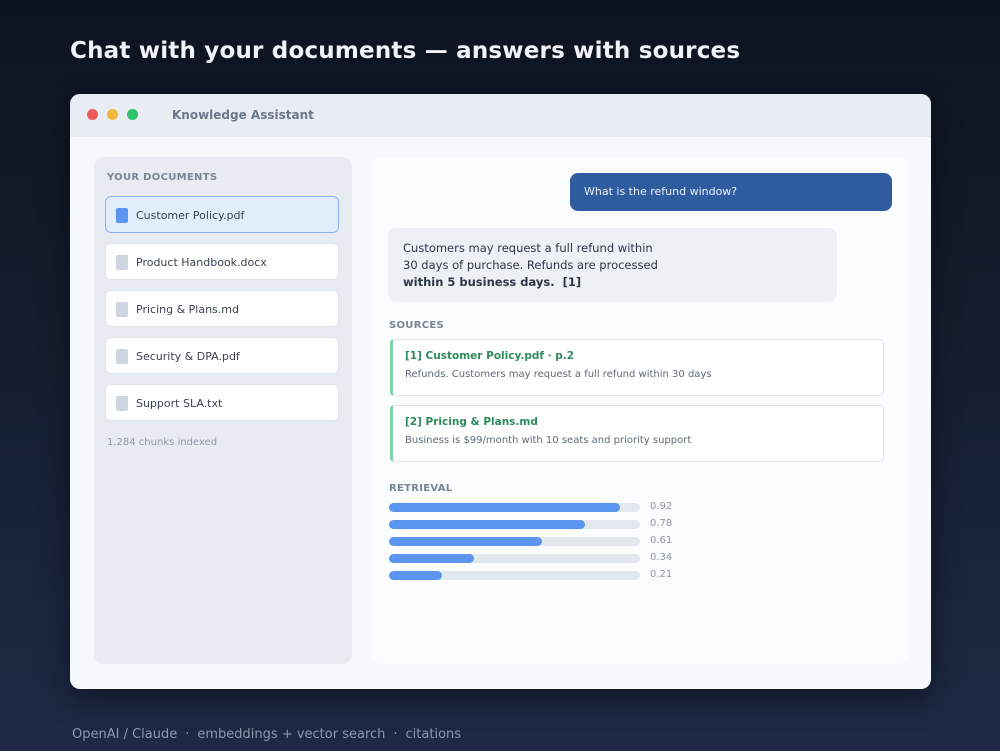 This screenshot has height=751, width=1000. Describe the element at coordinates (162, 177) in the screenshot. I see `documents-heading: YOUR DOCUMENTS` at that location.